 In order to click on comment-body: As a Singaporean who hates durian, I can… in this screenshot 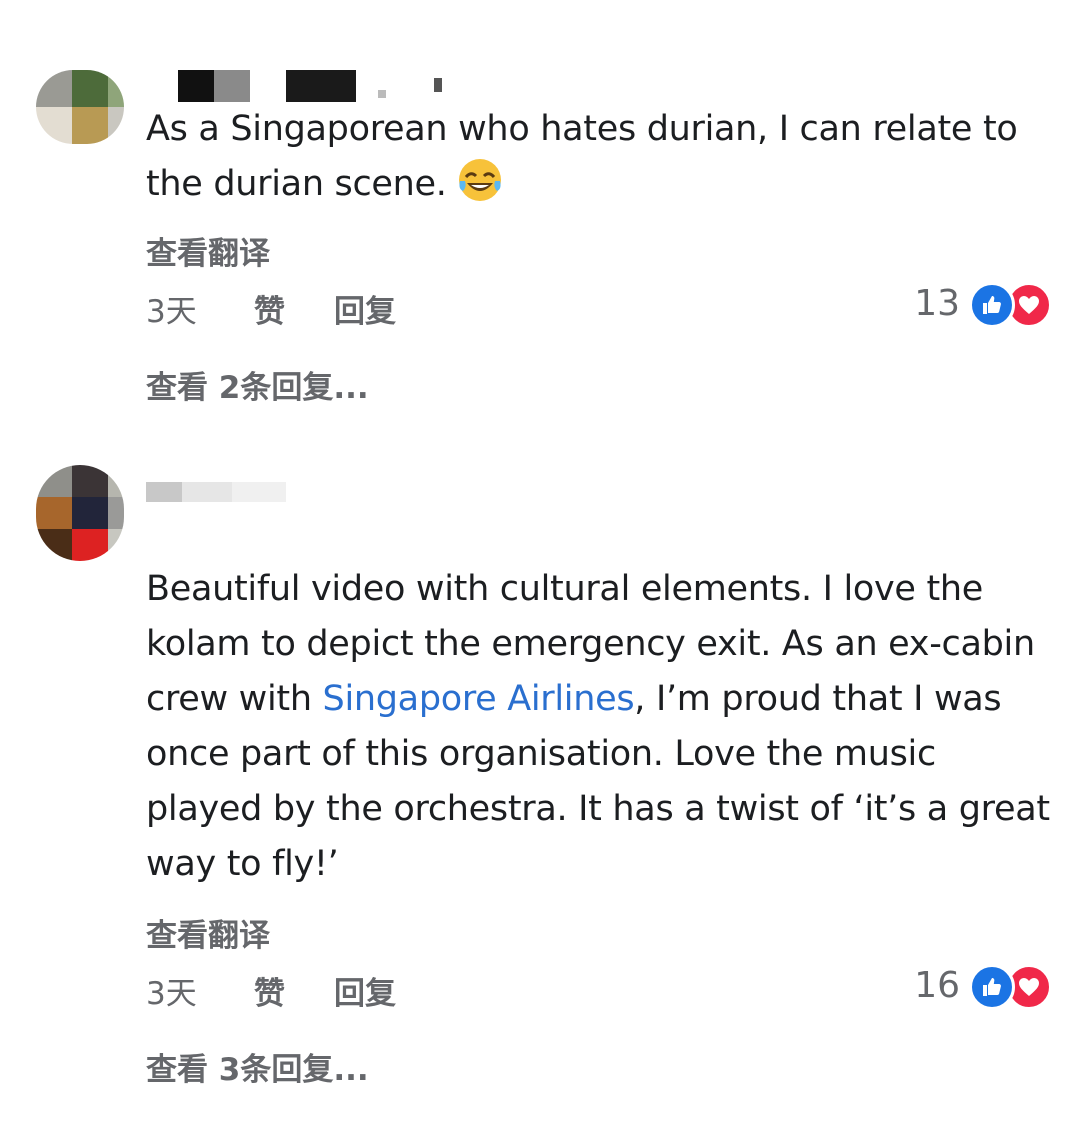, I will do `click(582, 156)`.